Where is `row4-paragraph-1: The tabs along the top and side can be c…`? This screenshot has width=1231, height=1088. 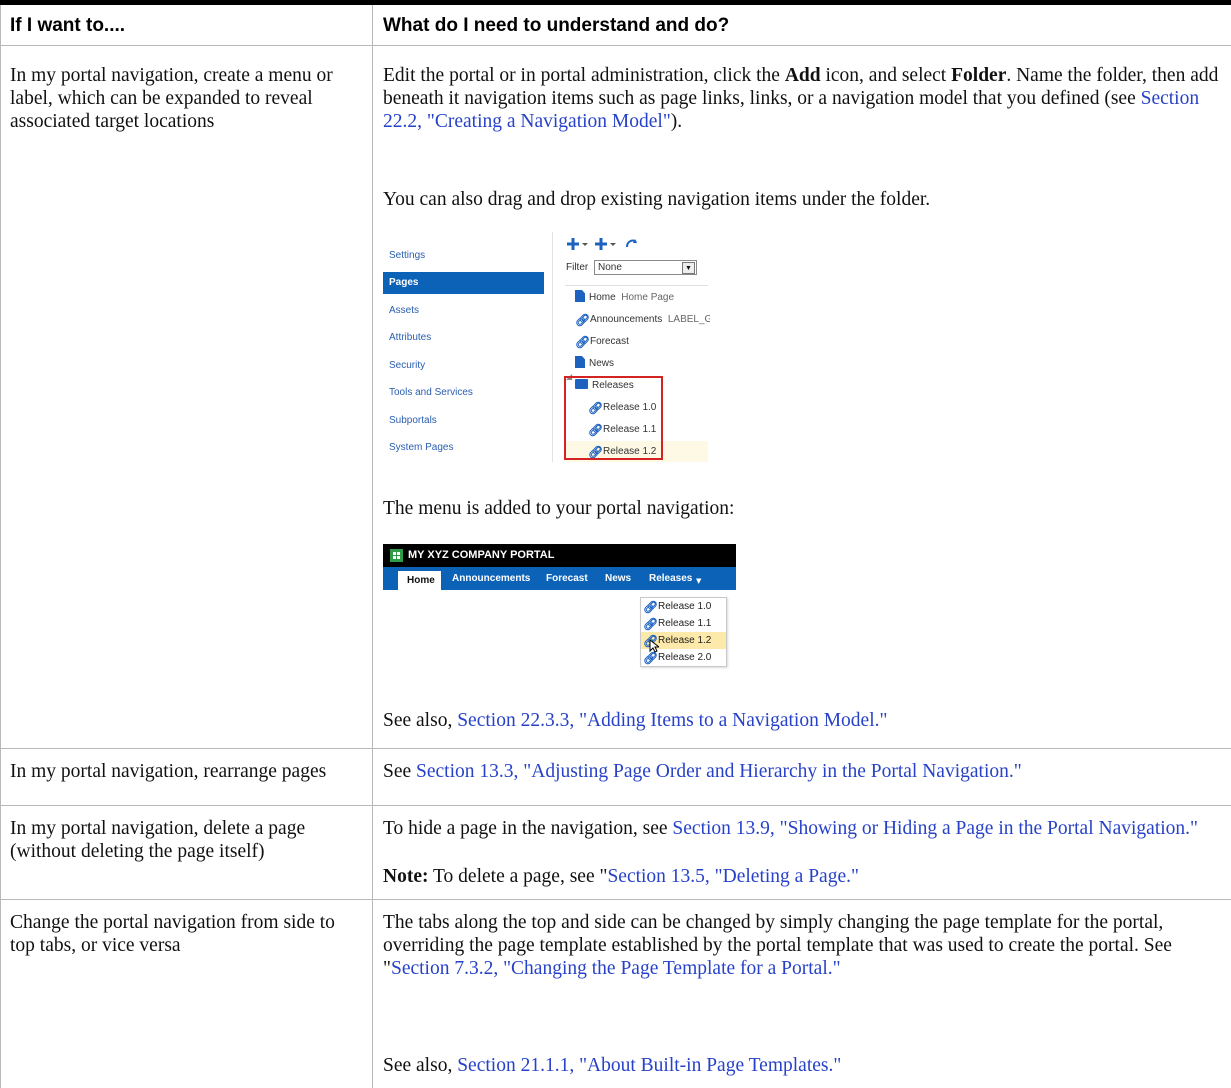
row4-paragraph-1: The tabs along the top and side can be c… is located at coordinates (777, 945).